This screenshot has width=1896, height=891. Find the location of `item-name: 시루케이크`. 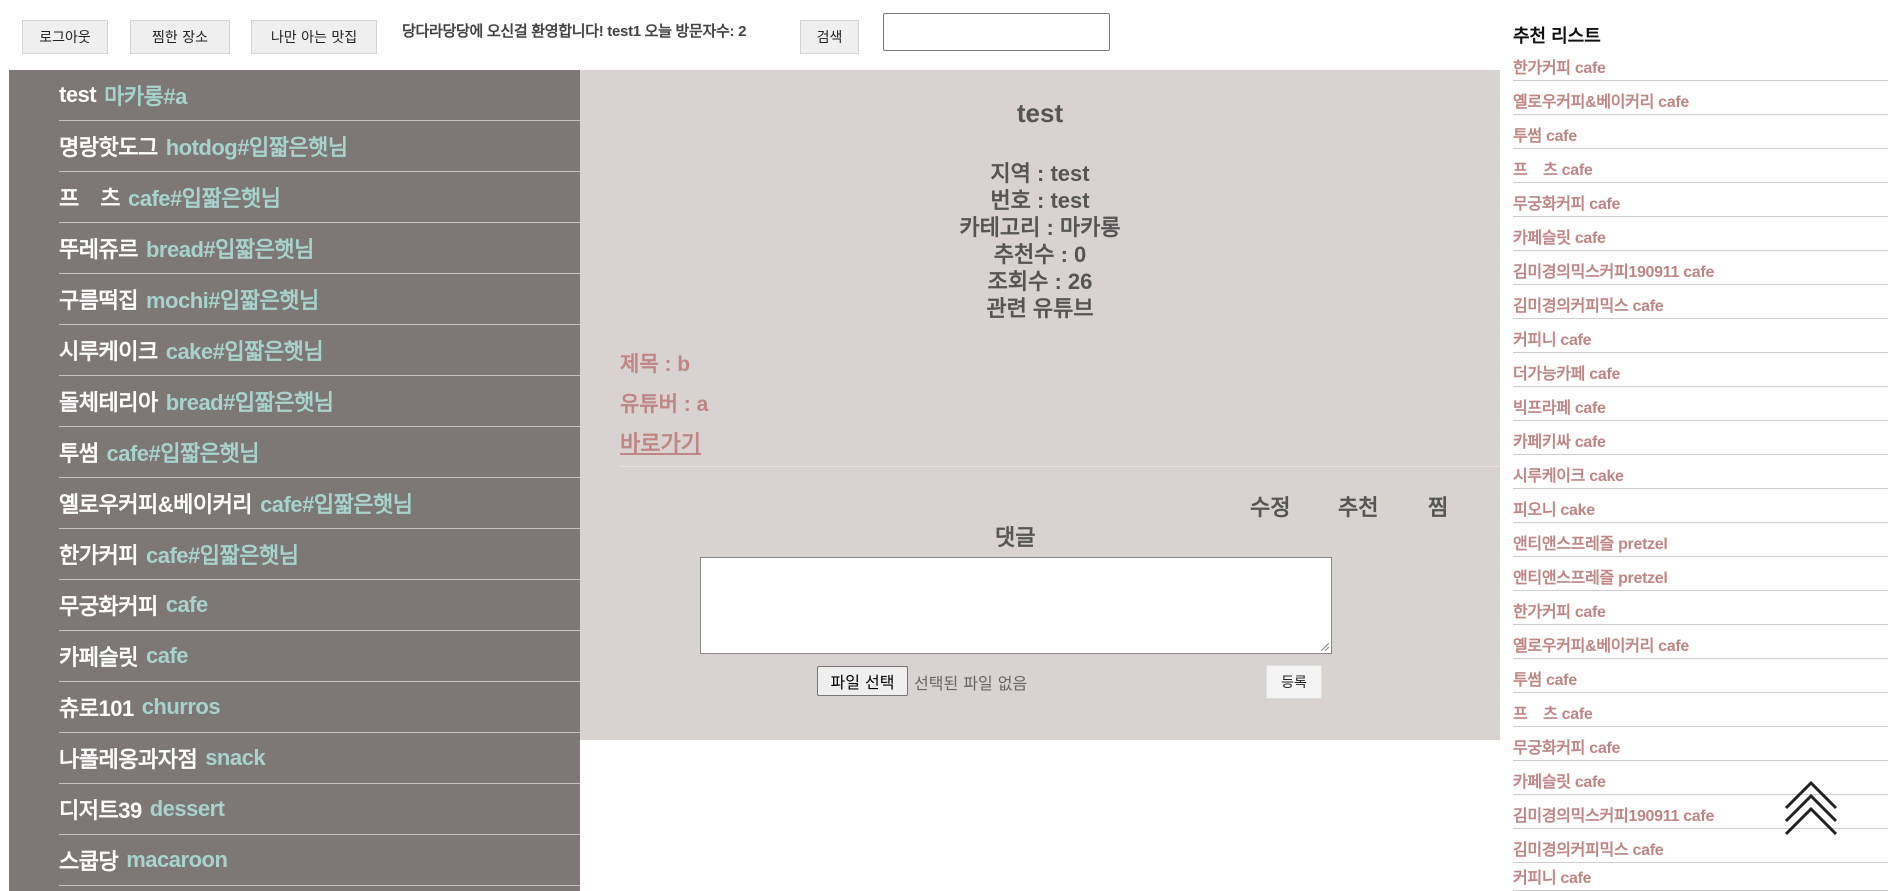

item-name: 시루케이크 is located at coordinates (108, 351).